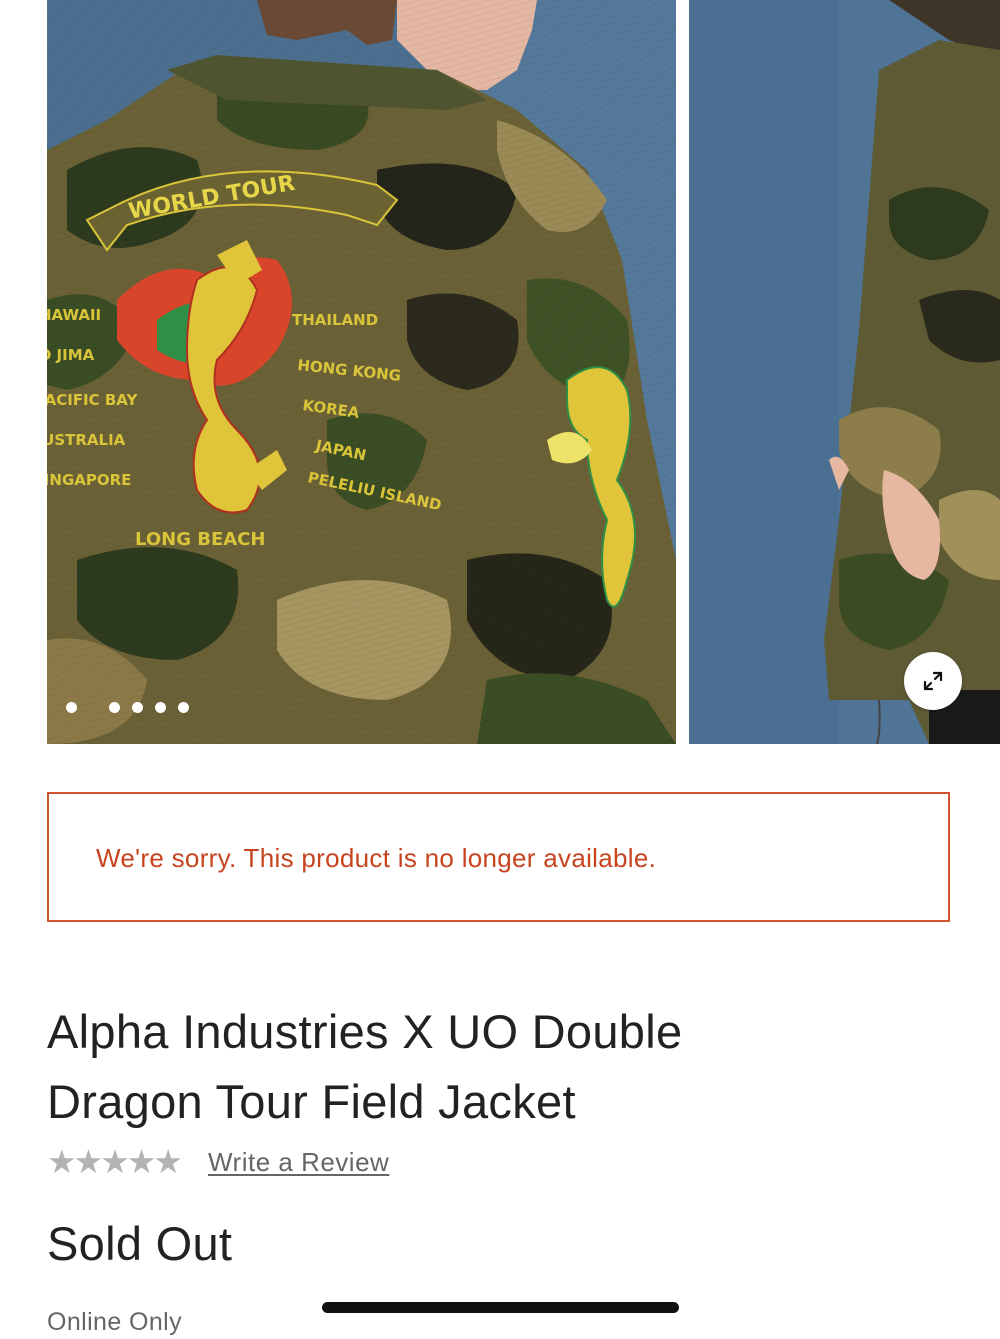 This screenshot has width=1000, height=1339. Describe the element at coordinates (365, 1031) in the screenshot. I see `product-title-line: Alpha Industries X UO Double` at that location.